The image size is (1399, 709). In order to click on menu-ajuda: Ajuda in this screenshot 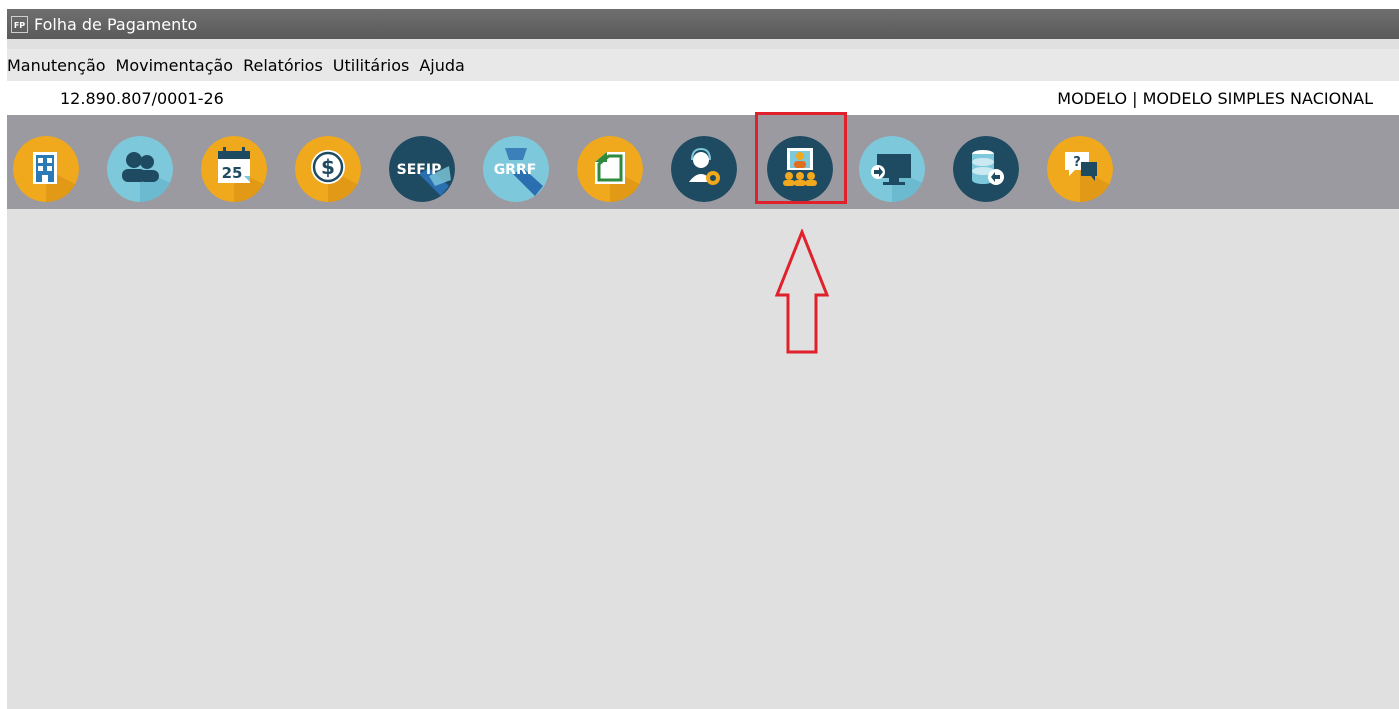, I will do `click(446, 65)`.